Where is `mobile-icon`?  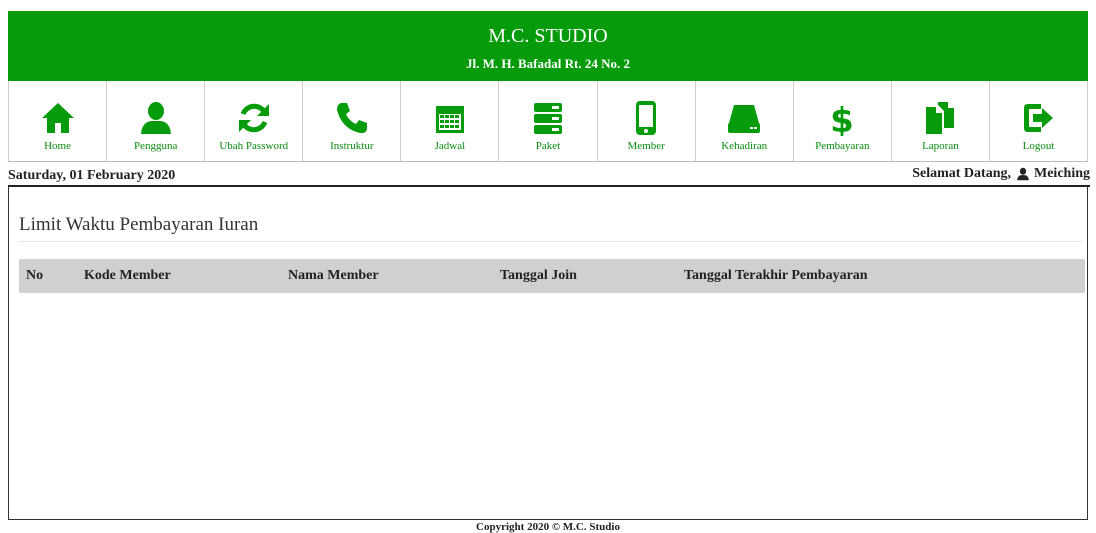 mobile-icon is located at coordinates (646, 118).